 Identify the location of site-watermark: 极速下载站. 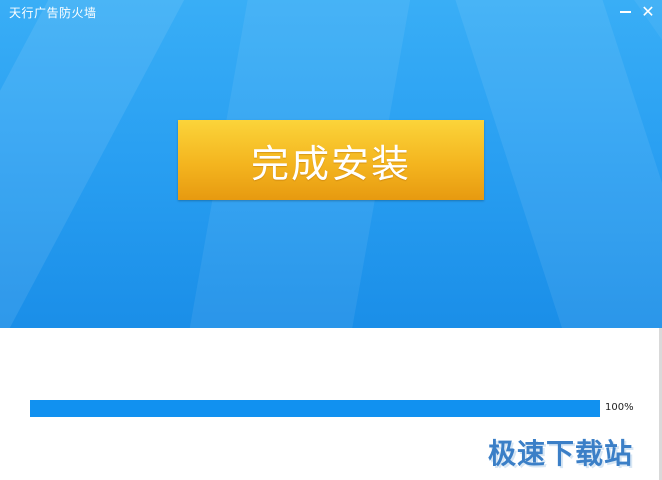
(561, 453).